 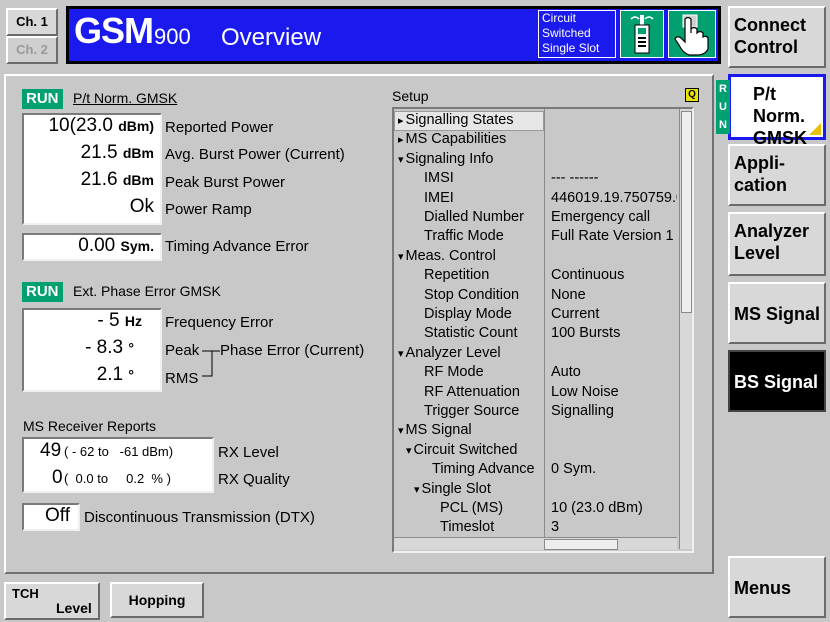 I want to click on ms-signal-button: MS Signal, so click(x=777, y=313).